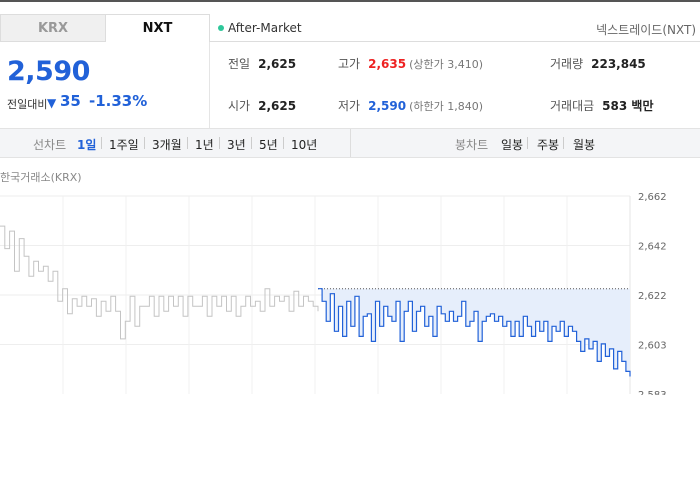  What do you see at coordinates (277, 106) in the screenshot?
I see `stat-open-value: 2,625` at bounding box center [277, 106].